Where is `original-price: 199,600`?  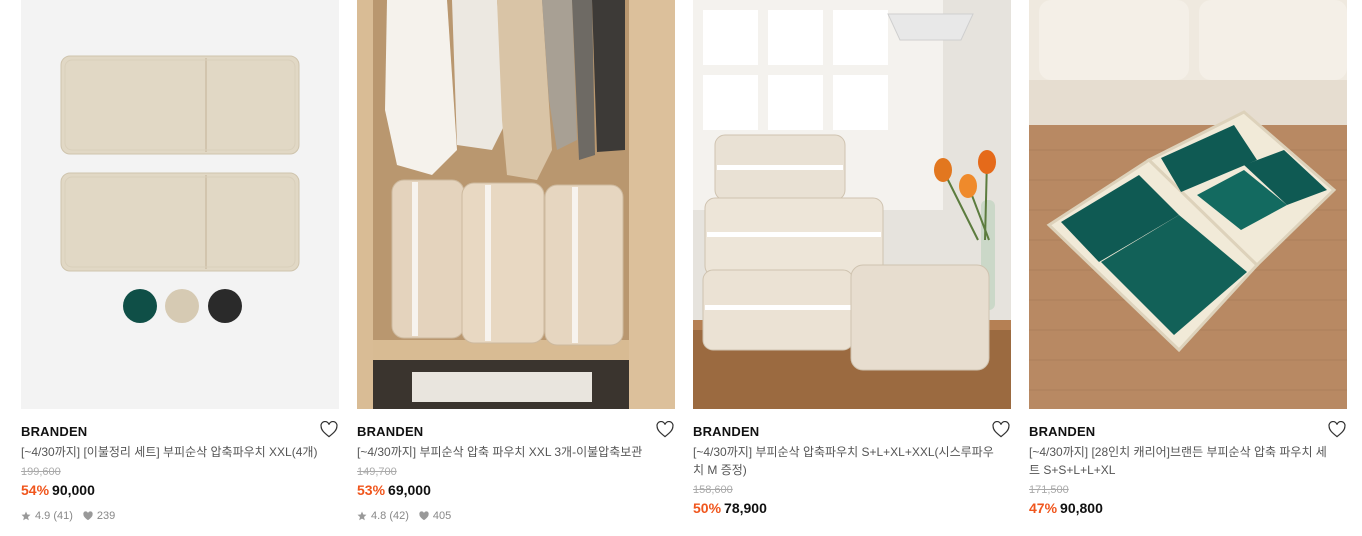 original-price: 199,600 is located at coordinates (41, 472).